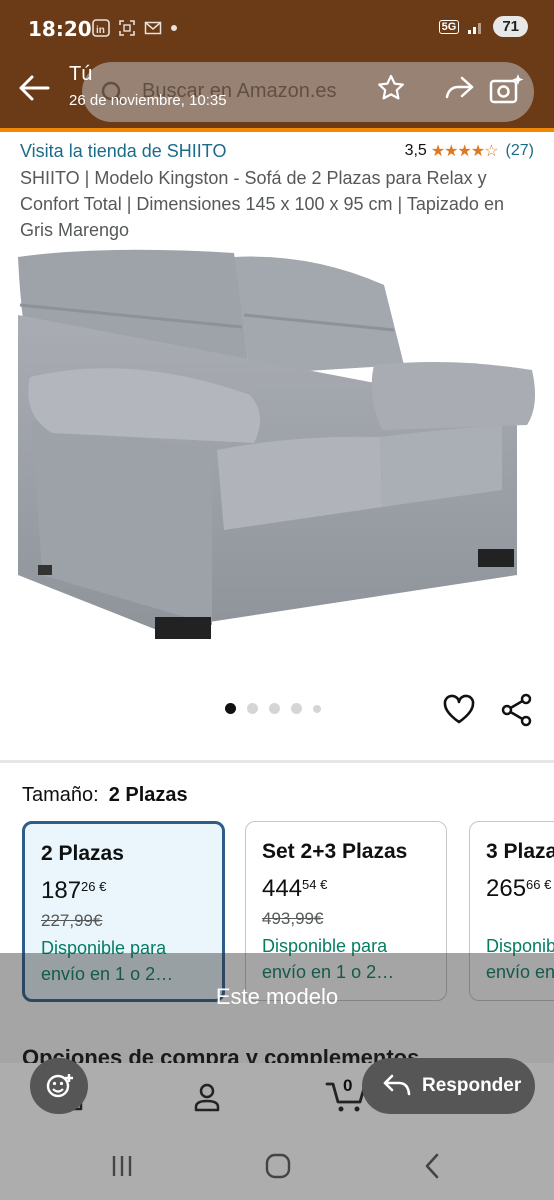 This screenshot has height=1200, width=554. What do you see at coordinates (517, 710) in the screenshot?
I see `share-icon` at bounding box center [517, 710].